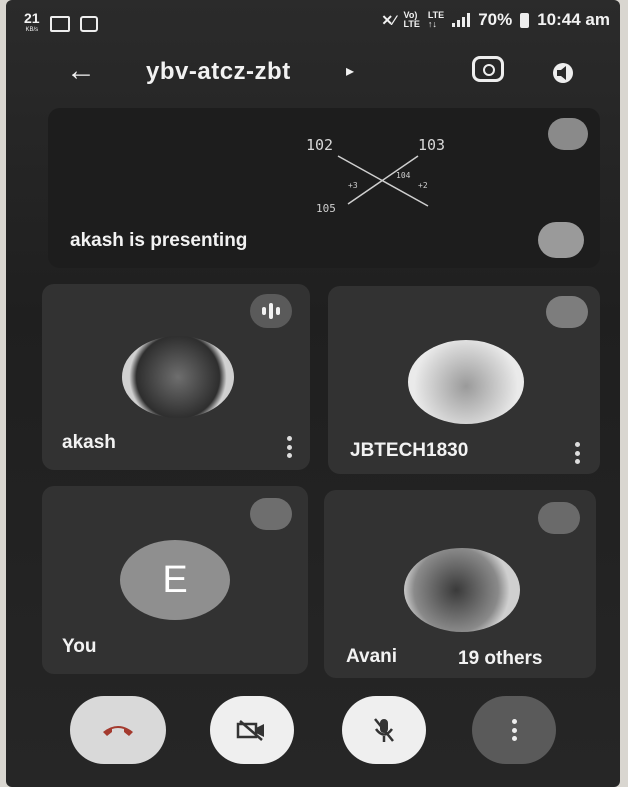 The width and height of the screenshot is (628, 787). Describe the element at coordinates (313, 72) in the screenshot. I see `app-bar: ← ybv-atcz-zbt ▸` at that location.